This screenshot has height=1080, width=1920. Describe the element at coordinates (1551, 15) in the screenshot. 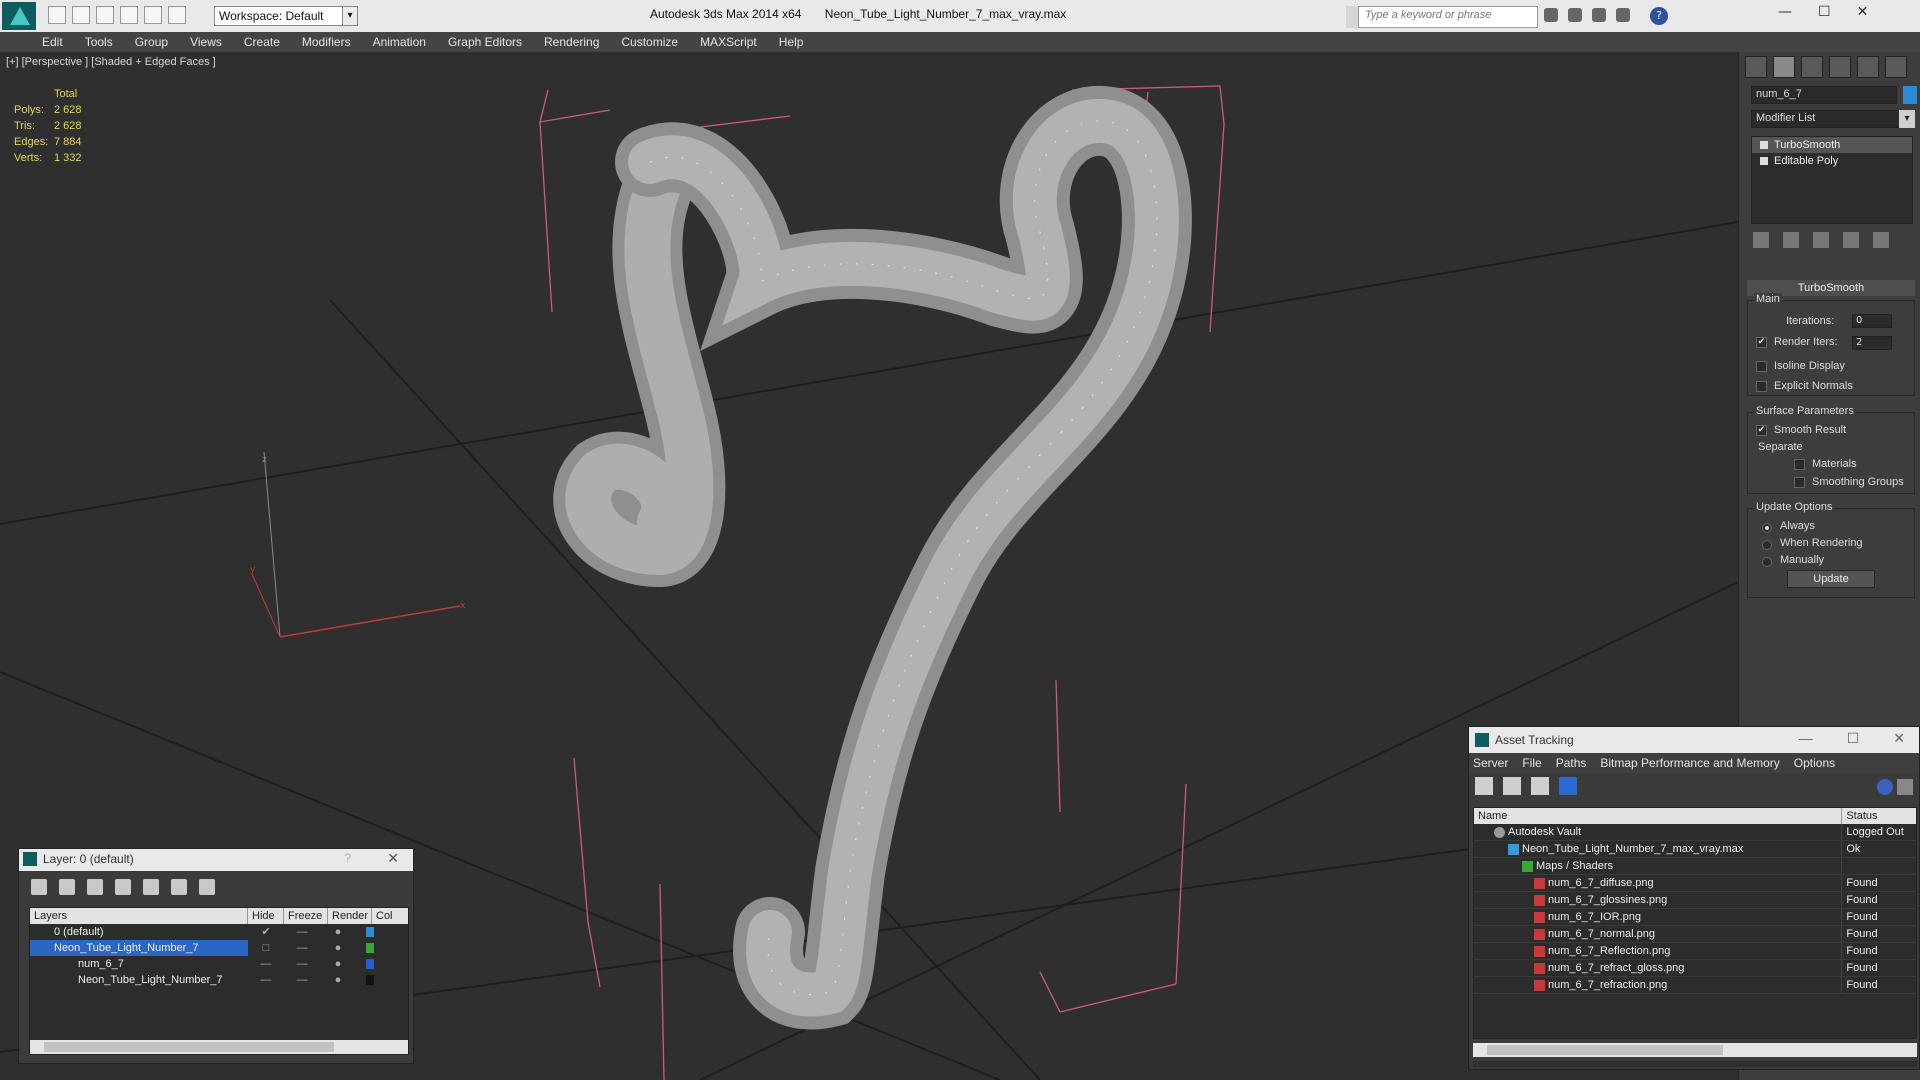

I see `binoculars-icon` at that location.